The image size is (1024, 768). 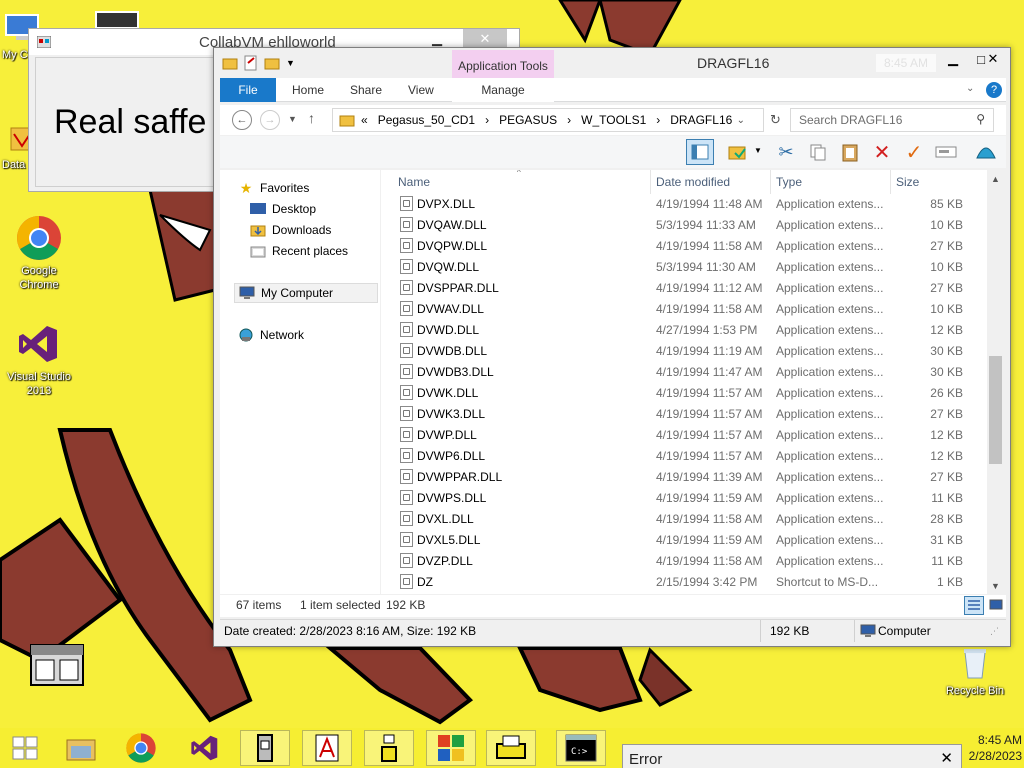 I want to click on up-button: ↑, so click(x=311, y=118).